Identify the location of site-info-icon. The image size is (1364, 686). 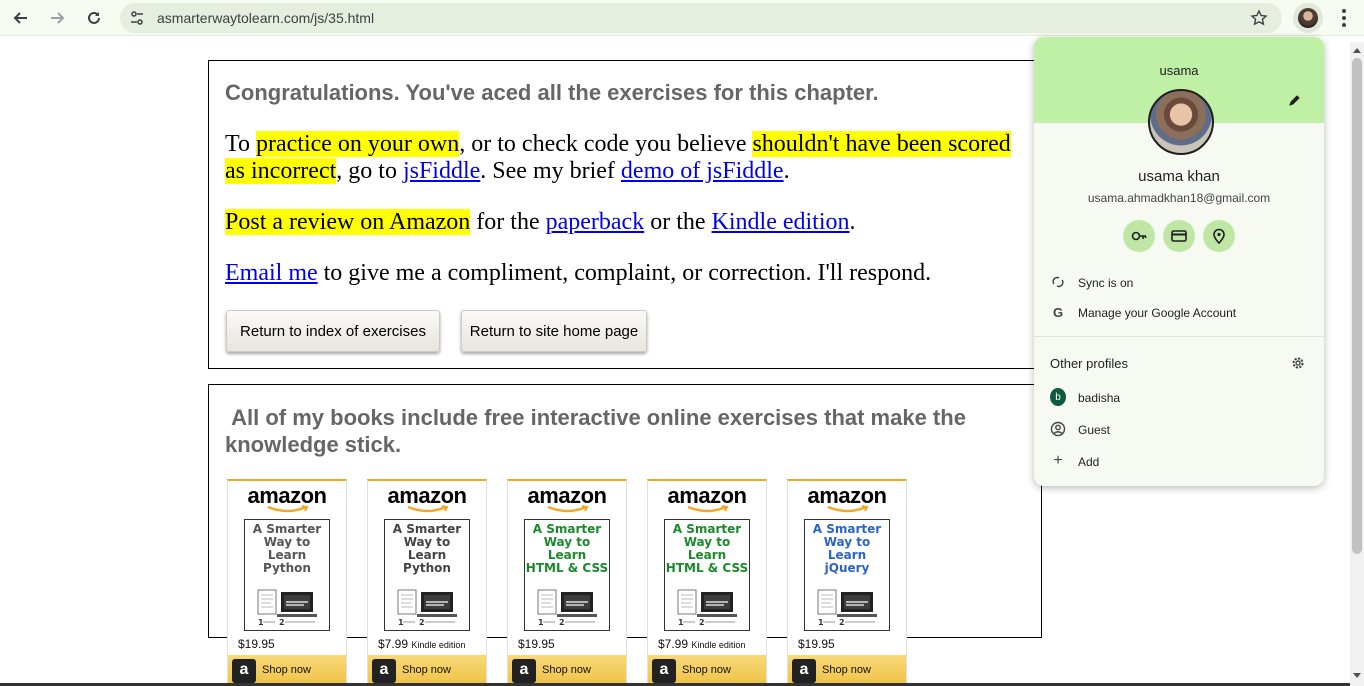
(137, 20).